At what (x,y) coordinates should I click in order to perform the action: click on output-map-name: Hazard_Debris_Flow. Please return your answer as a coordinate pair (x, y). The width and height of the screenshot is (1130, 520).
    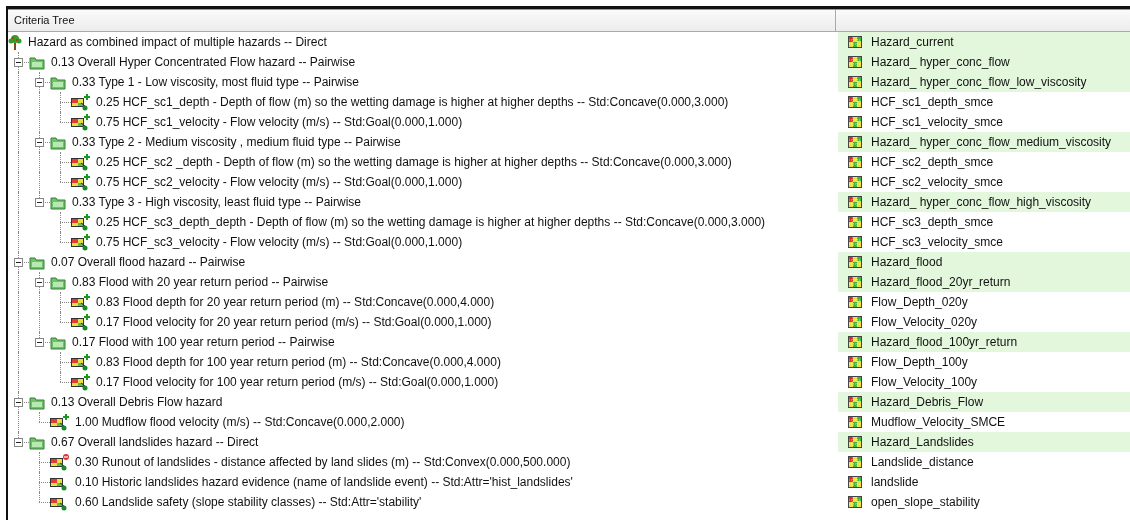
    Looking at the image, I should click on (927, 402).